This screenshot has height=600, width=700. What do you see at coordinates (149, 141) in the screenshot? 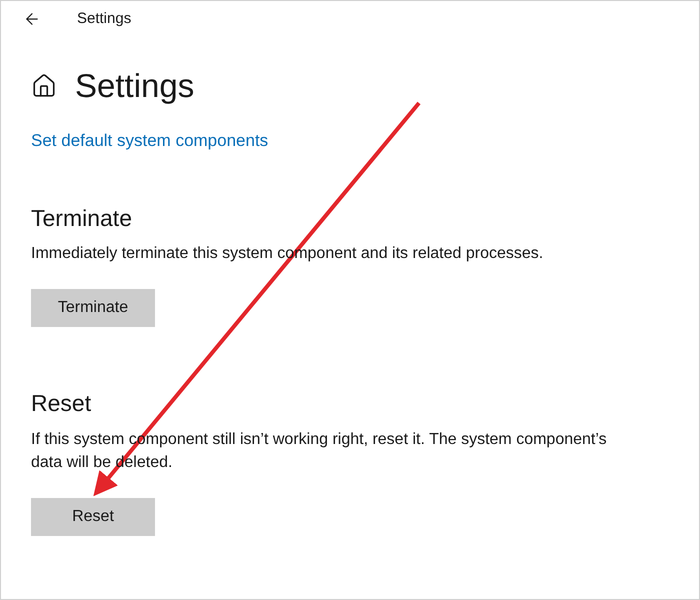
I see `default-components-link: Set default system components` at bounding box center [149, 141].